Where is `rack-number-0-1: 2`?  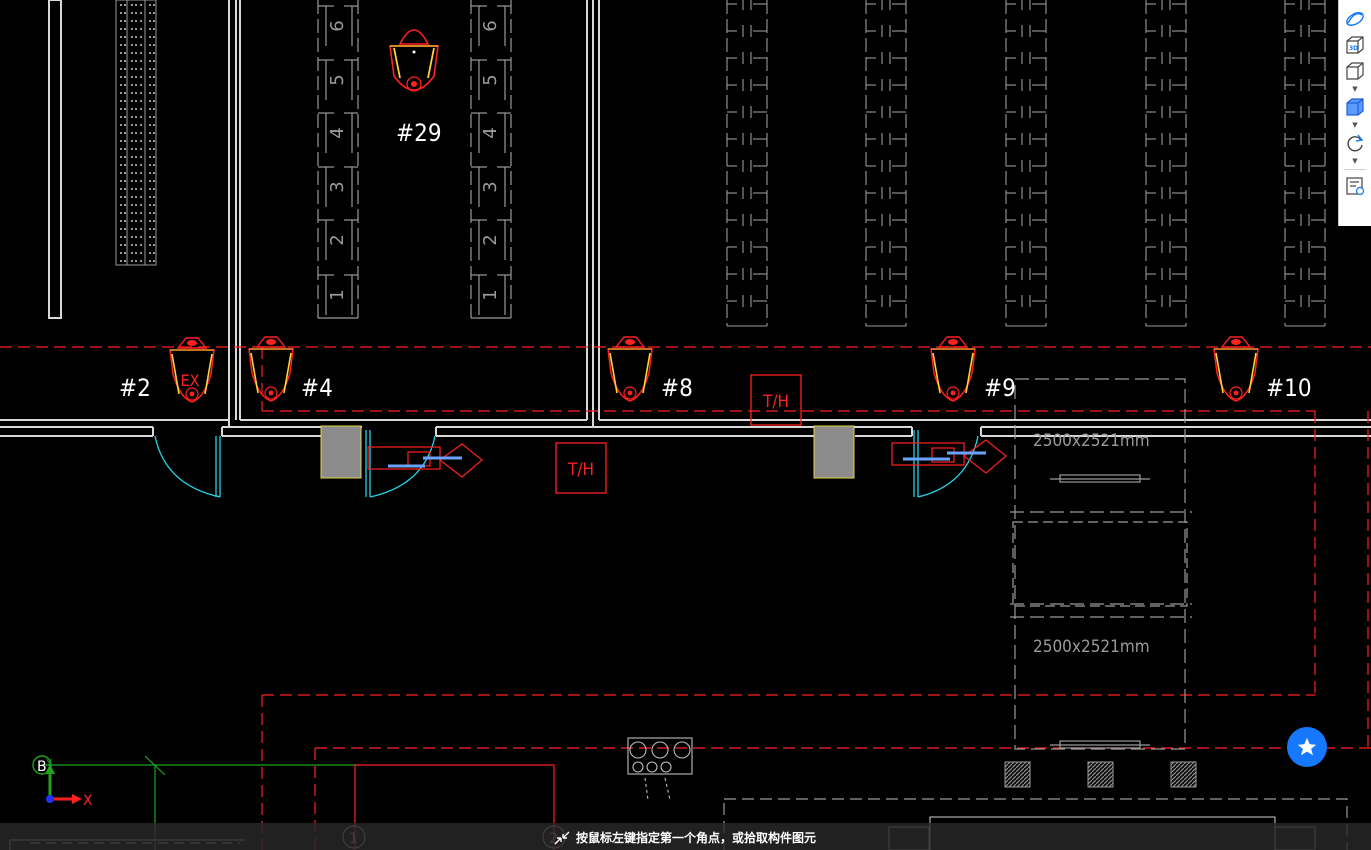
rack-number-0-1: 2 is located at coordinates (337, 239).